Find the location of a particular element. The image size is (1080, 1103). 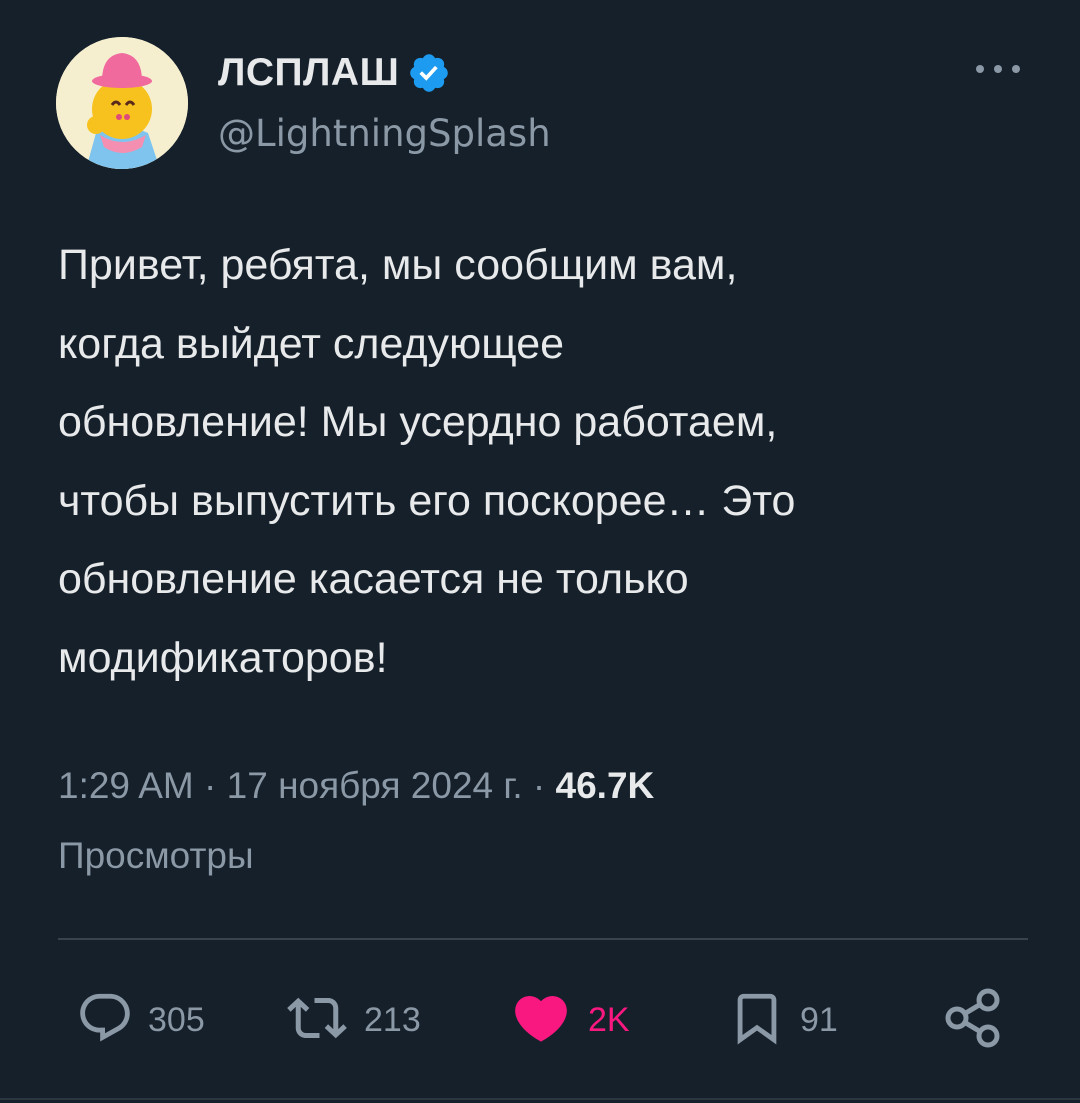

tweet-timestamp: 1:29 AM · 17 ноября 2024 г. · is located at coordinates (307, 785).